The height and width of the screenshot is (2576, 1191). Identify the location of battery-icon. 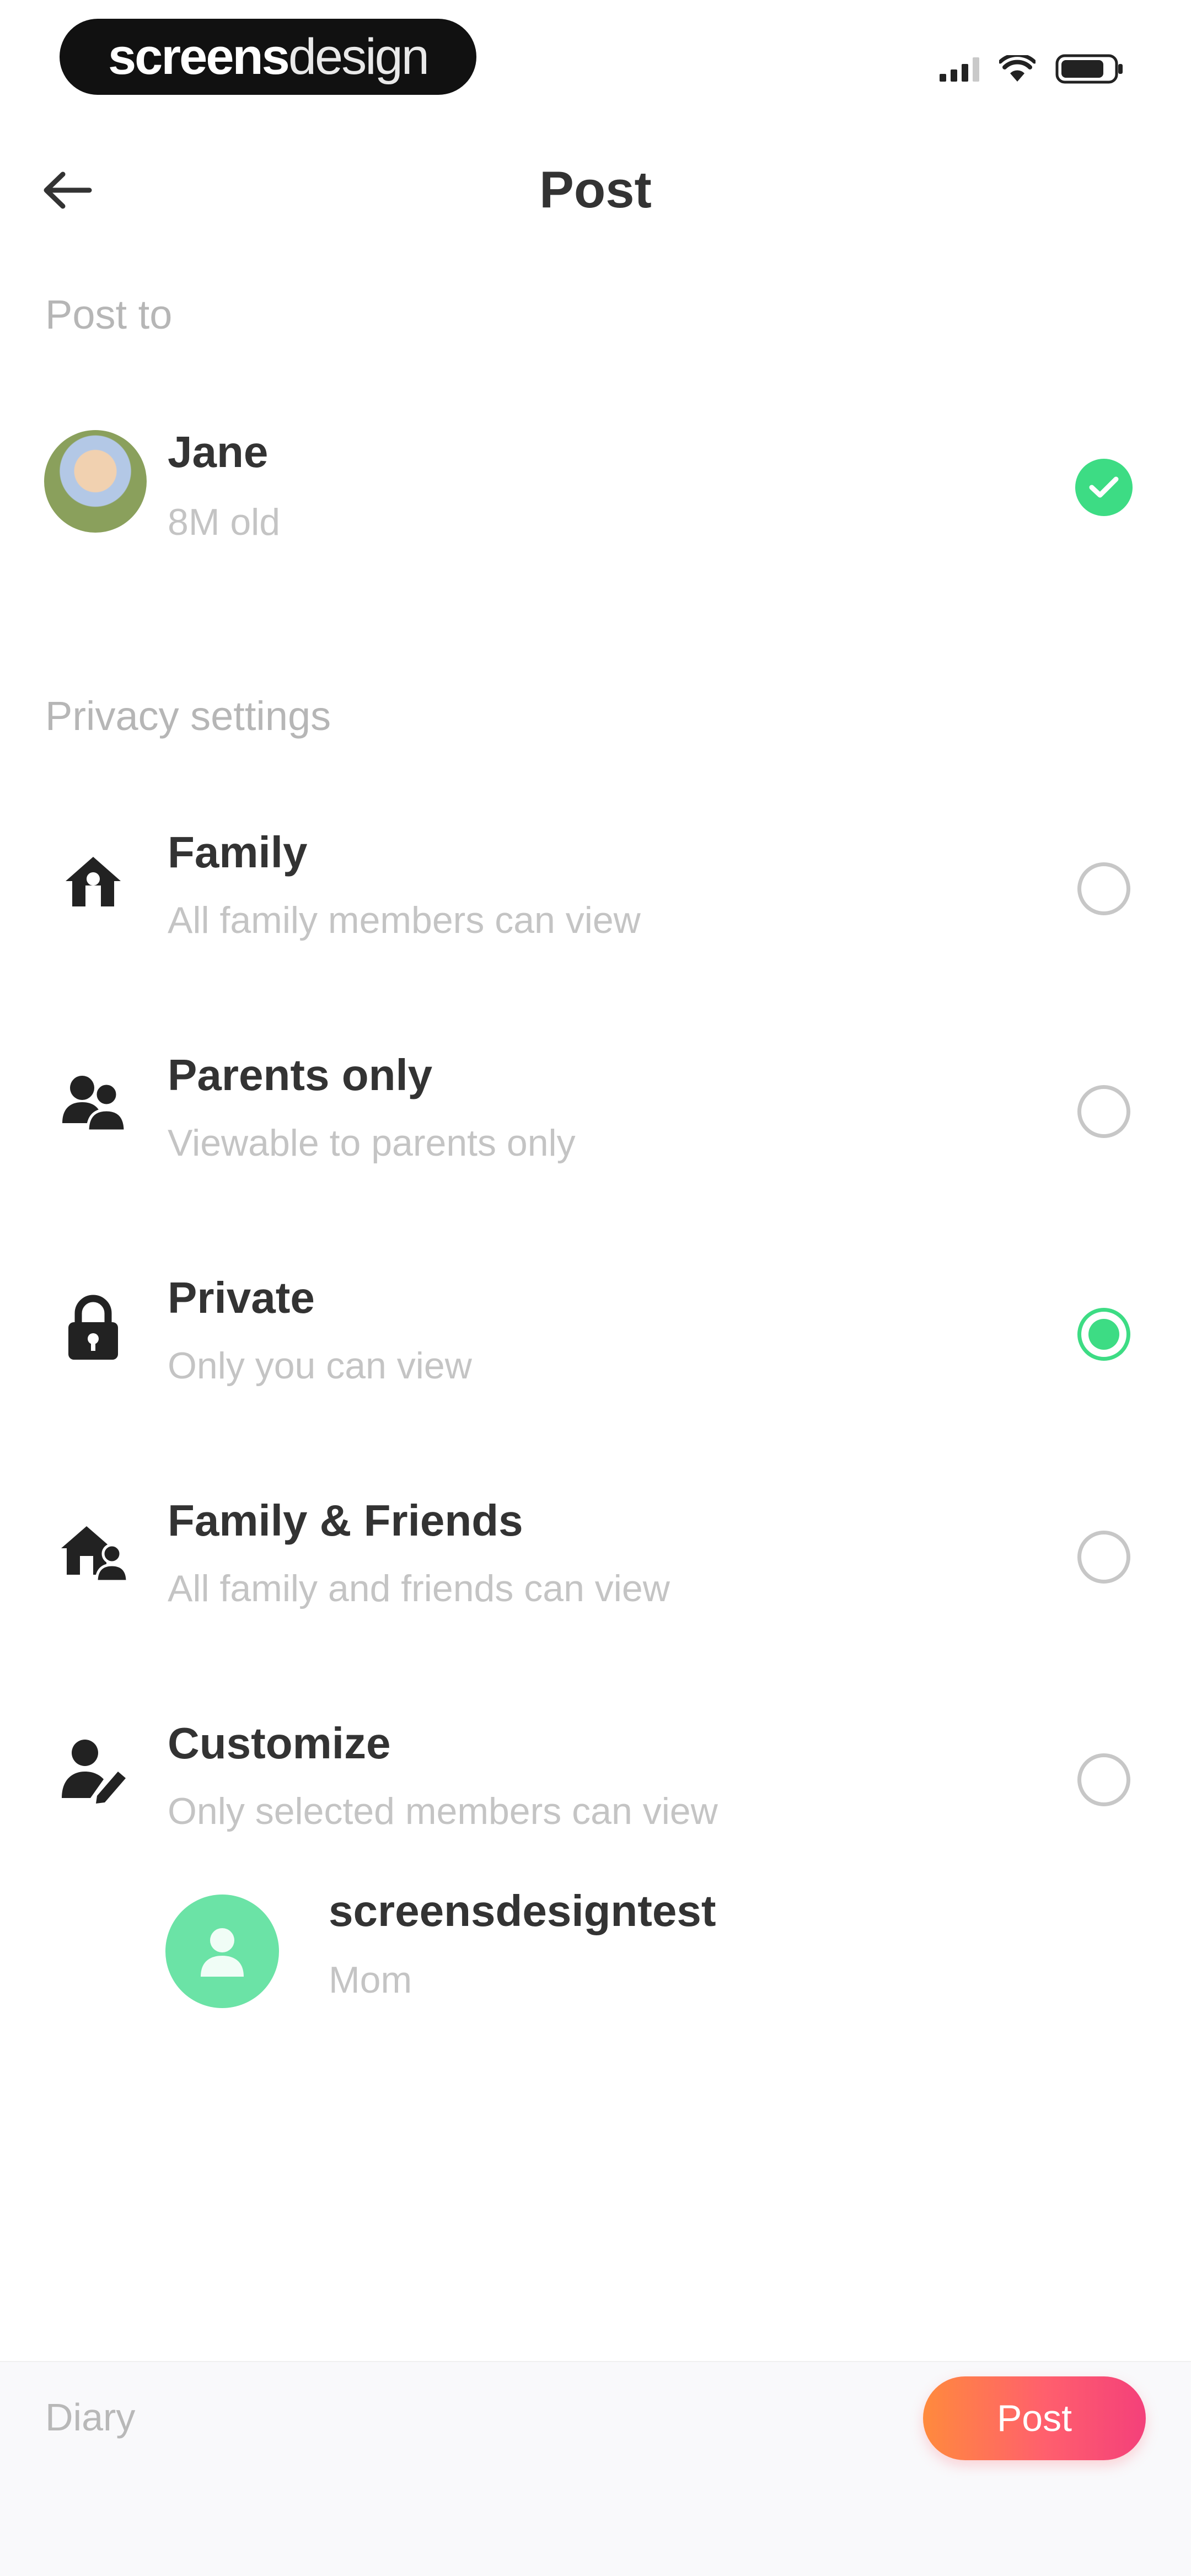
(1089, 69).